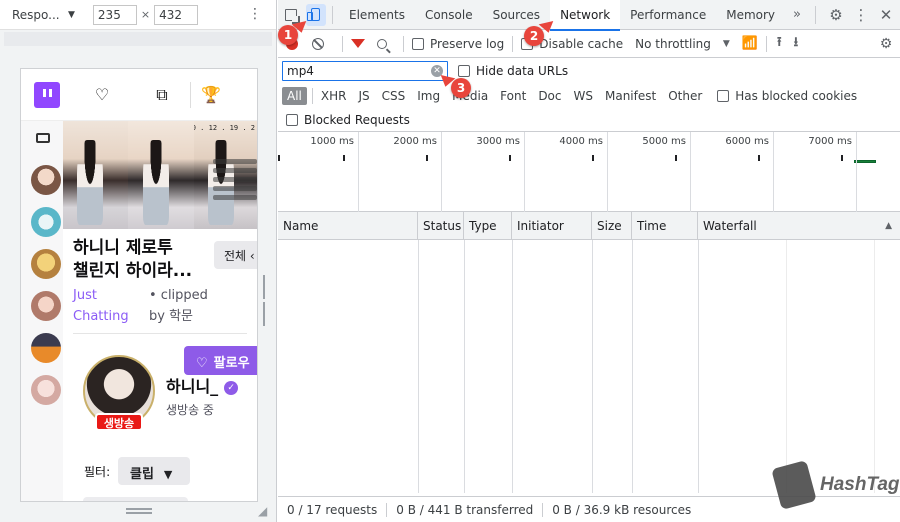 Image resolution: width=900 pixels, height=522 pixels. Describe the element at coordinates (348, 120) in the screenshot. I see `blocked-requests-checkbox: Blocked Requests` at that location.